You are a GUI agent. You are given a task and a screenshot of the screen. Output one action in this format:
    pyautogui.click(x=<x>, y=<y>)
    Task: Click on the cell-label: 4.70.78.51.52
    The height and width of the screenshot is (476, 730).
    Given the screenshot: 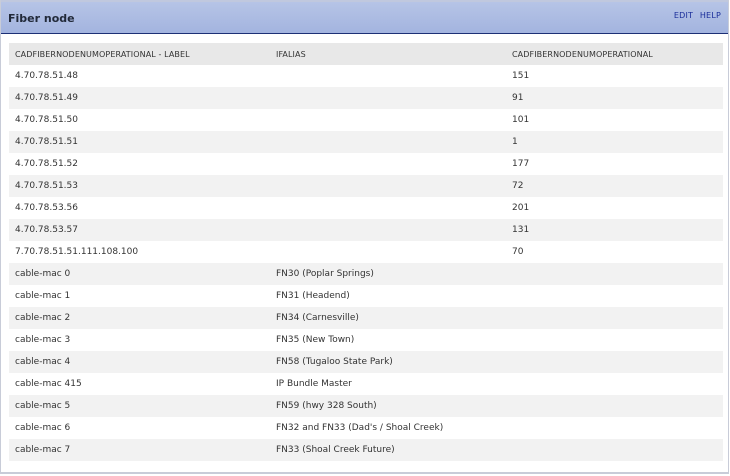 What is the action you would take?
    pyautogui.click(x=139, y=164)
    